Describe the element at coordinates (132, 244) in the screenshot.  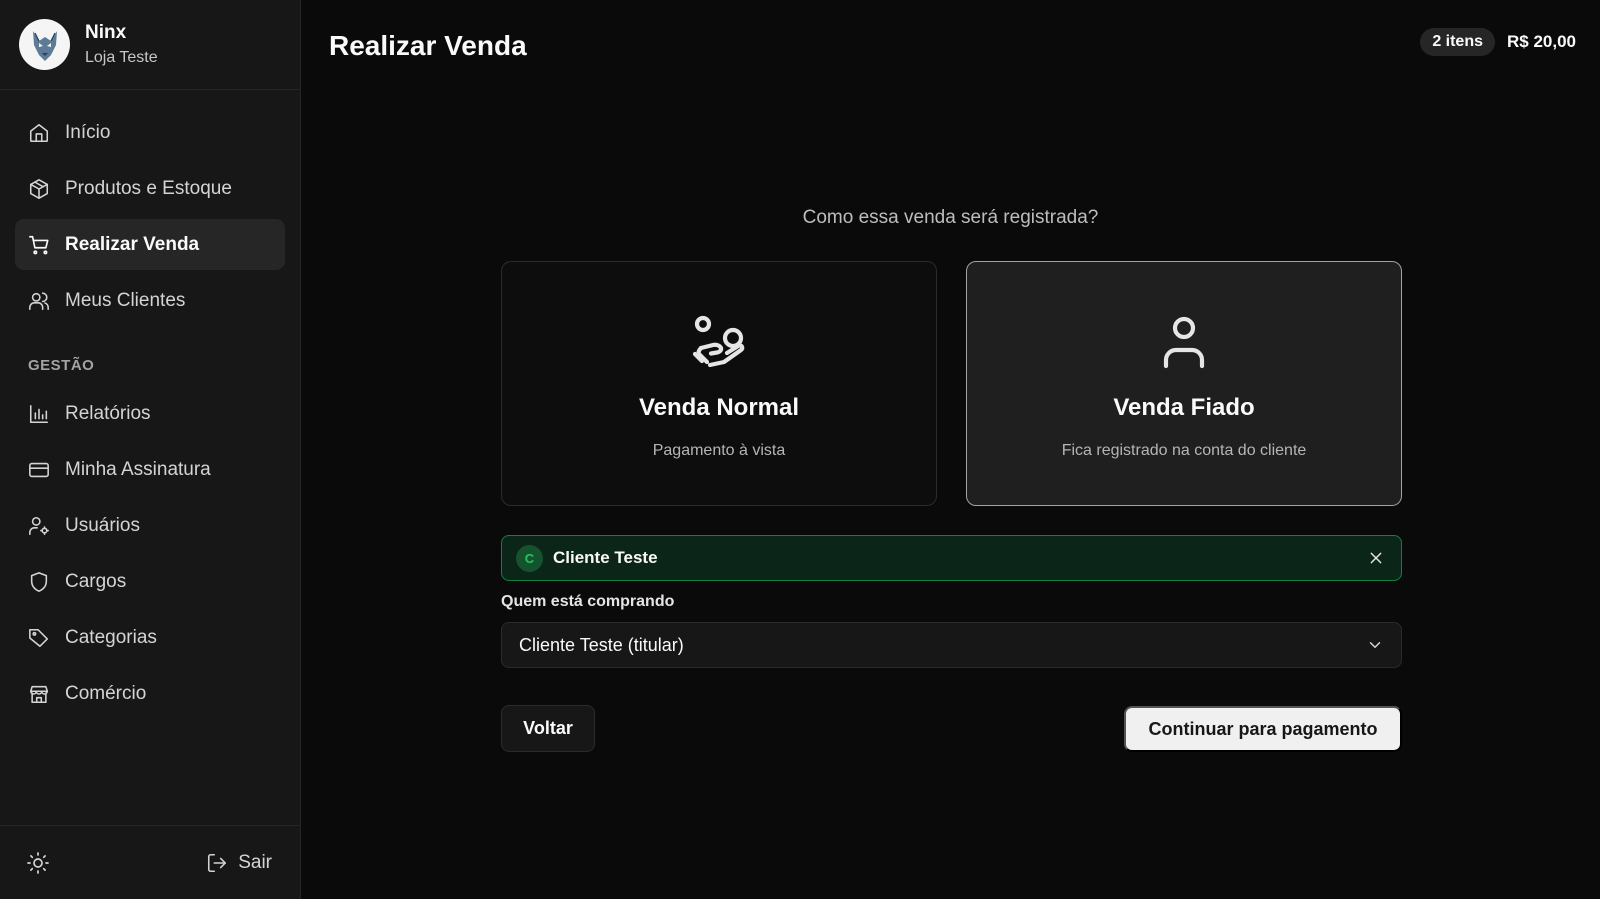
I see `sidebar-item-label: Realizar Venda` at that location.